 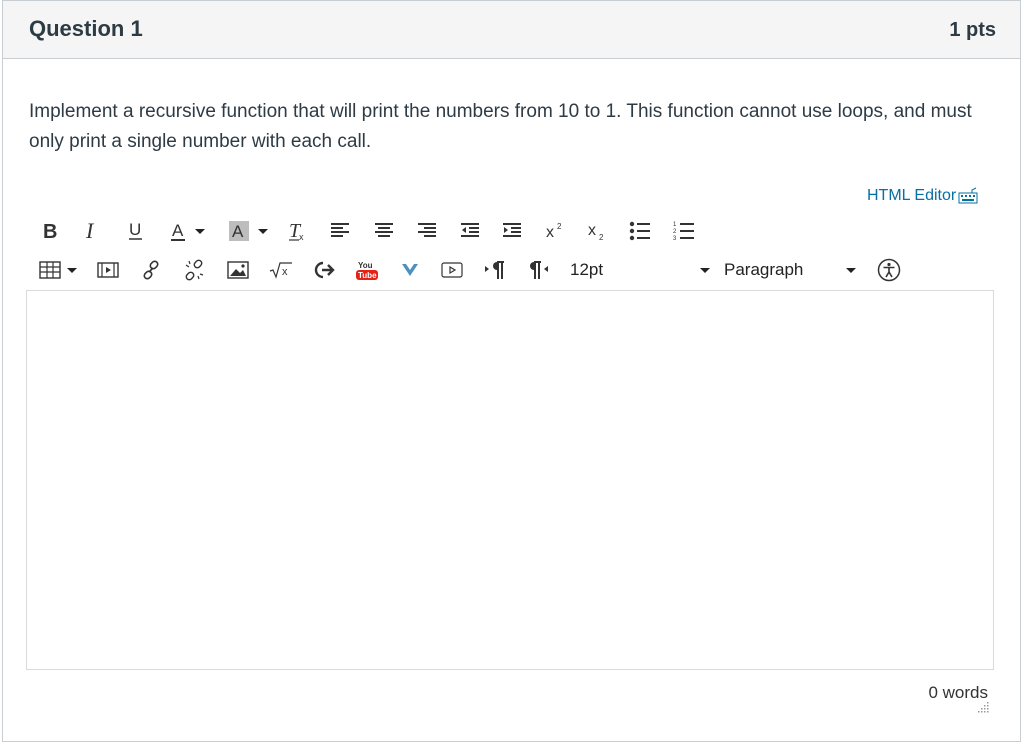 I want to click on font-size-select: 12pt, so click(x=640, y=270).